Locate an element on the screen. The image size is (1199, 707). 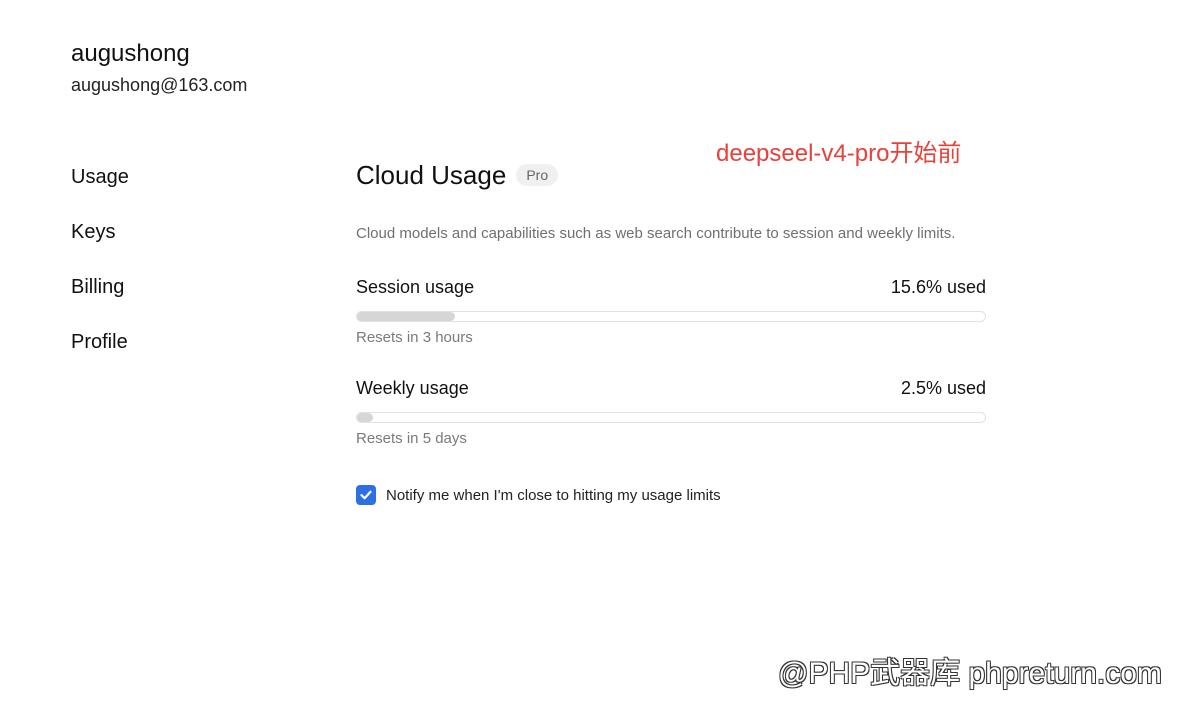
session-usage-header: Session usage 15.6% used is located at coordinates (671, 287).